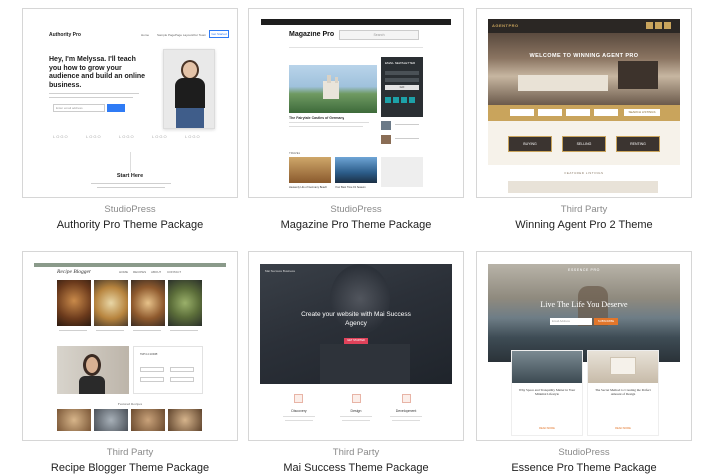 This screenshot has height=476, width=706. Describe the element at coordinates (584, 173) in the screenshot. I see `preview-footer-label: FEATURED LISTINGS` at that location.